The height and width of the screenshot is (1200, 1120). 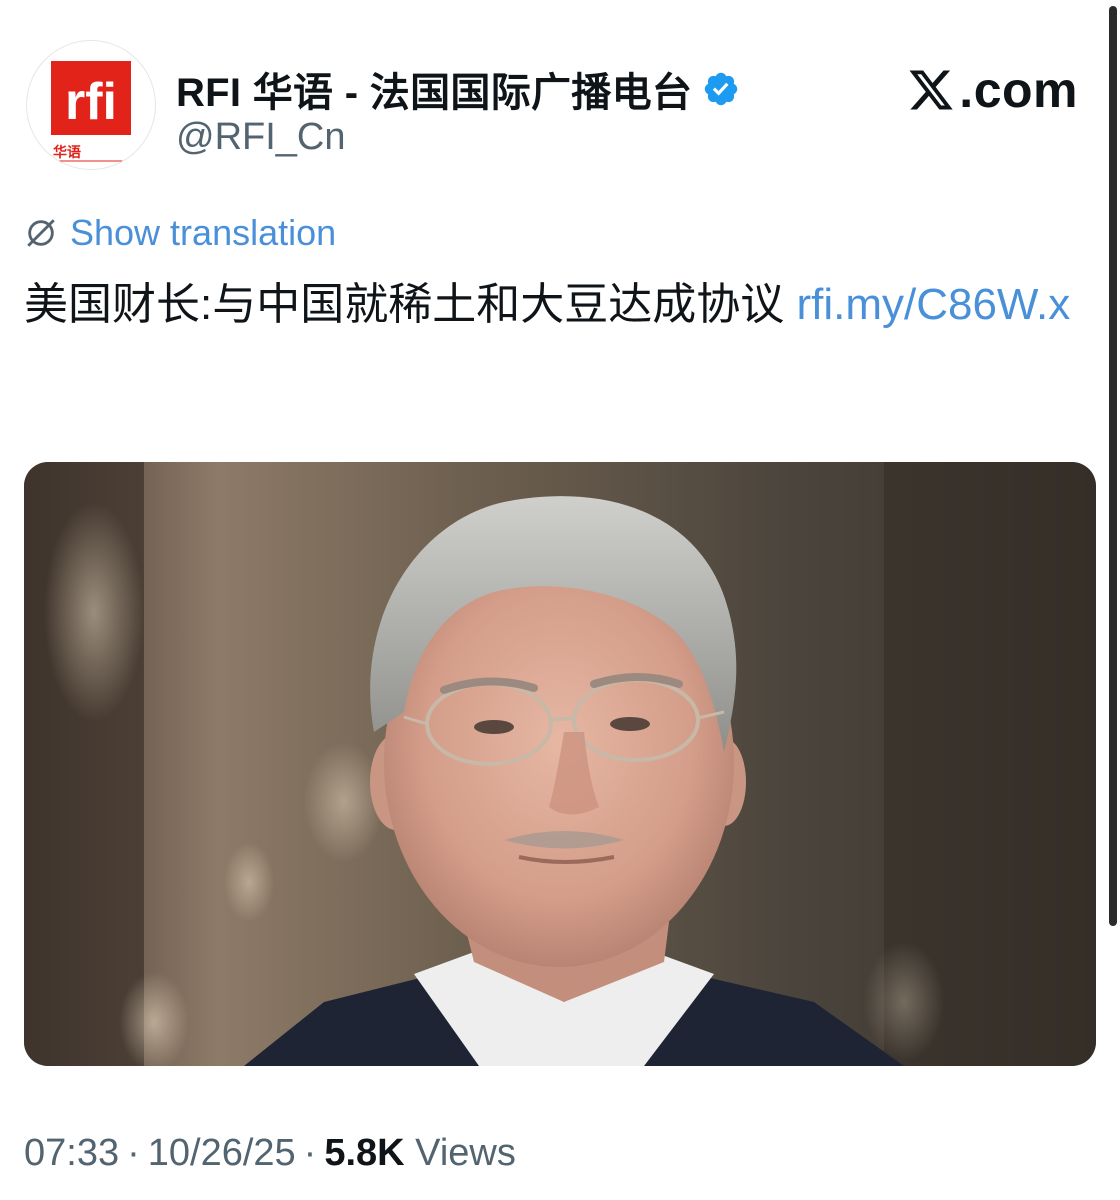 I want to click on x-logo-text: .com, so click(x=1018, y=90).